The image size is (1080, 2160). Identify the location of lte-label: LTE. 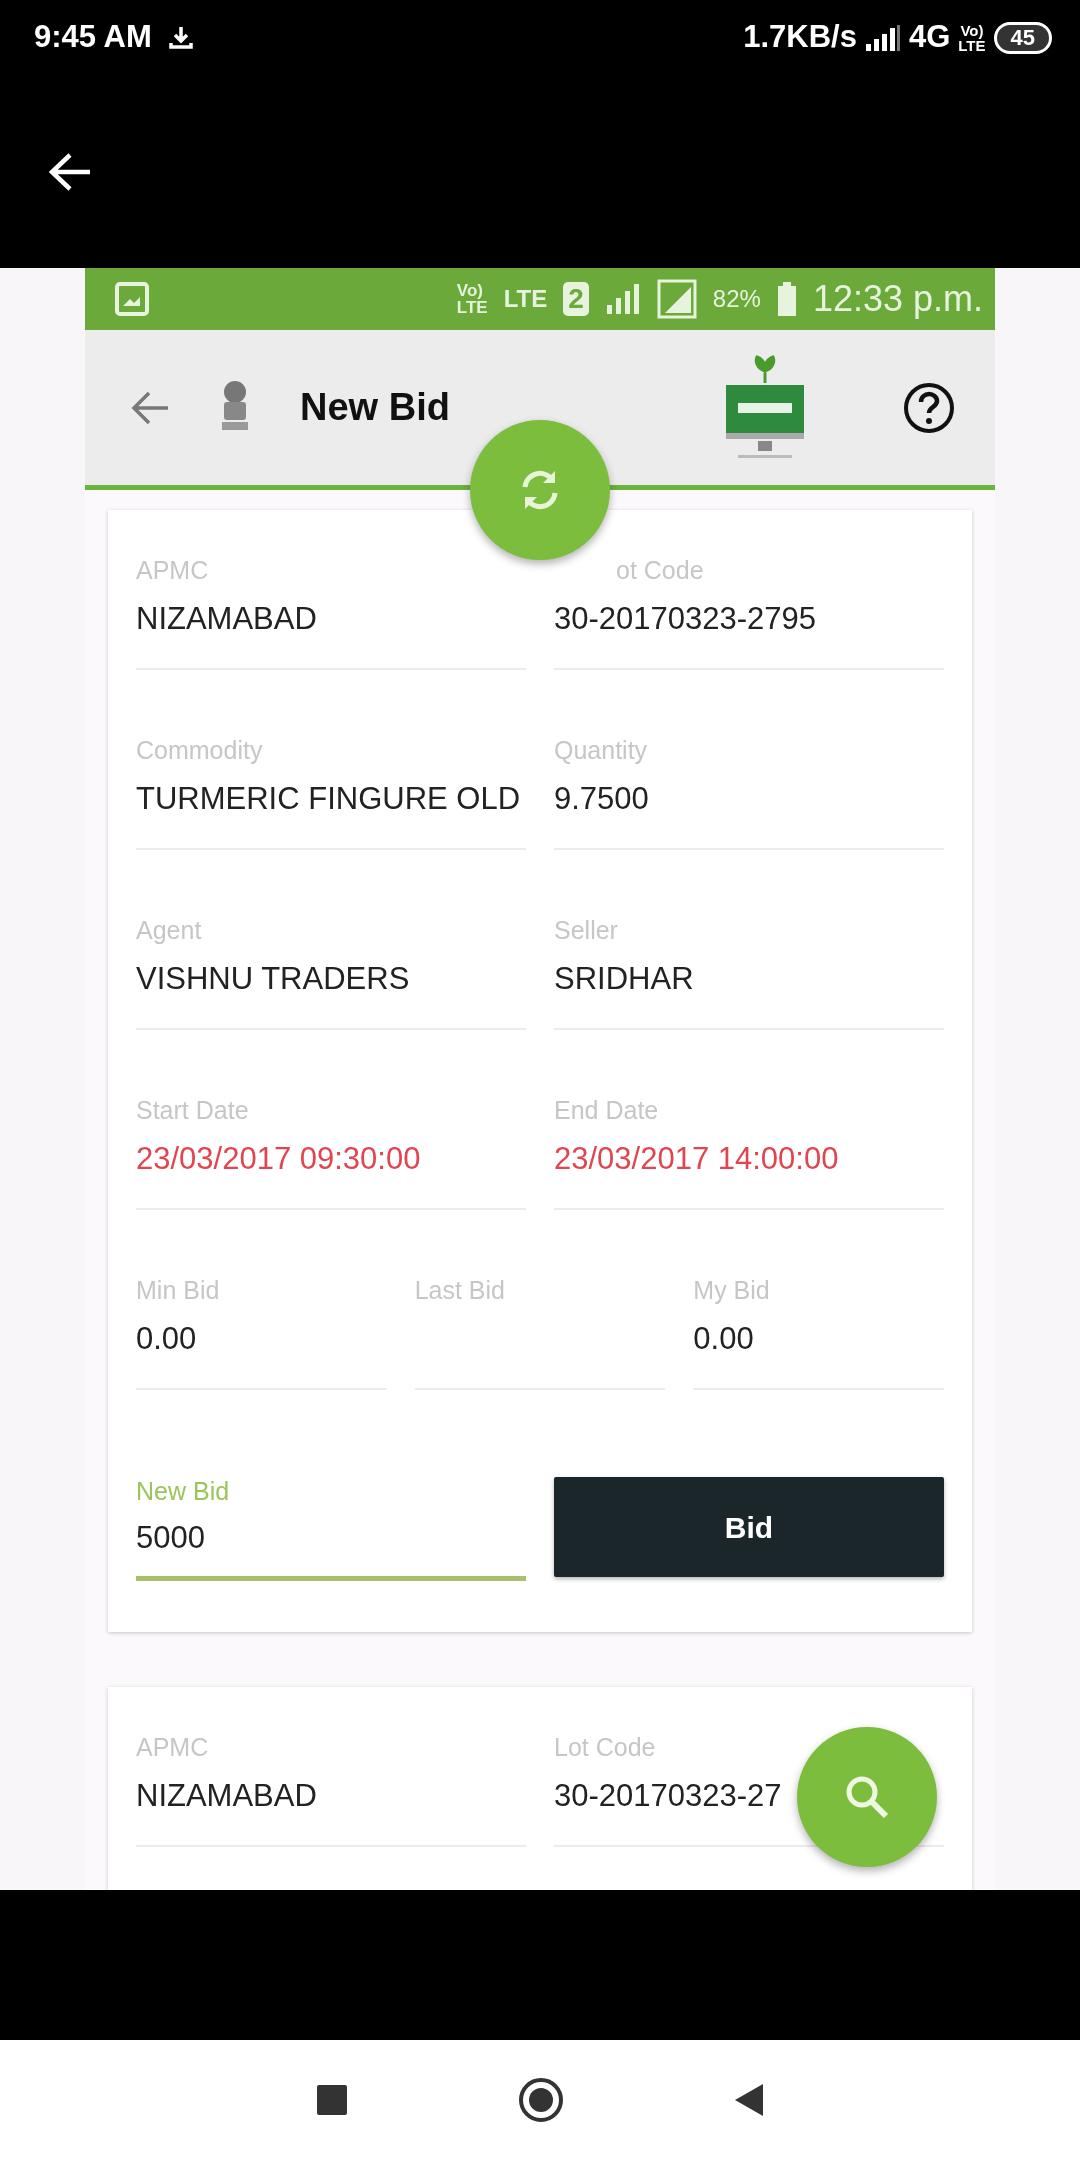
(525, 299).